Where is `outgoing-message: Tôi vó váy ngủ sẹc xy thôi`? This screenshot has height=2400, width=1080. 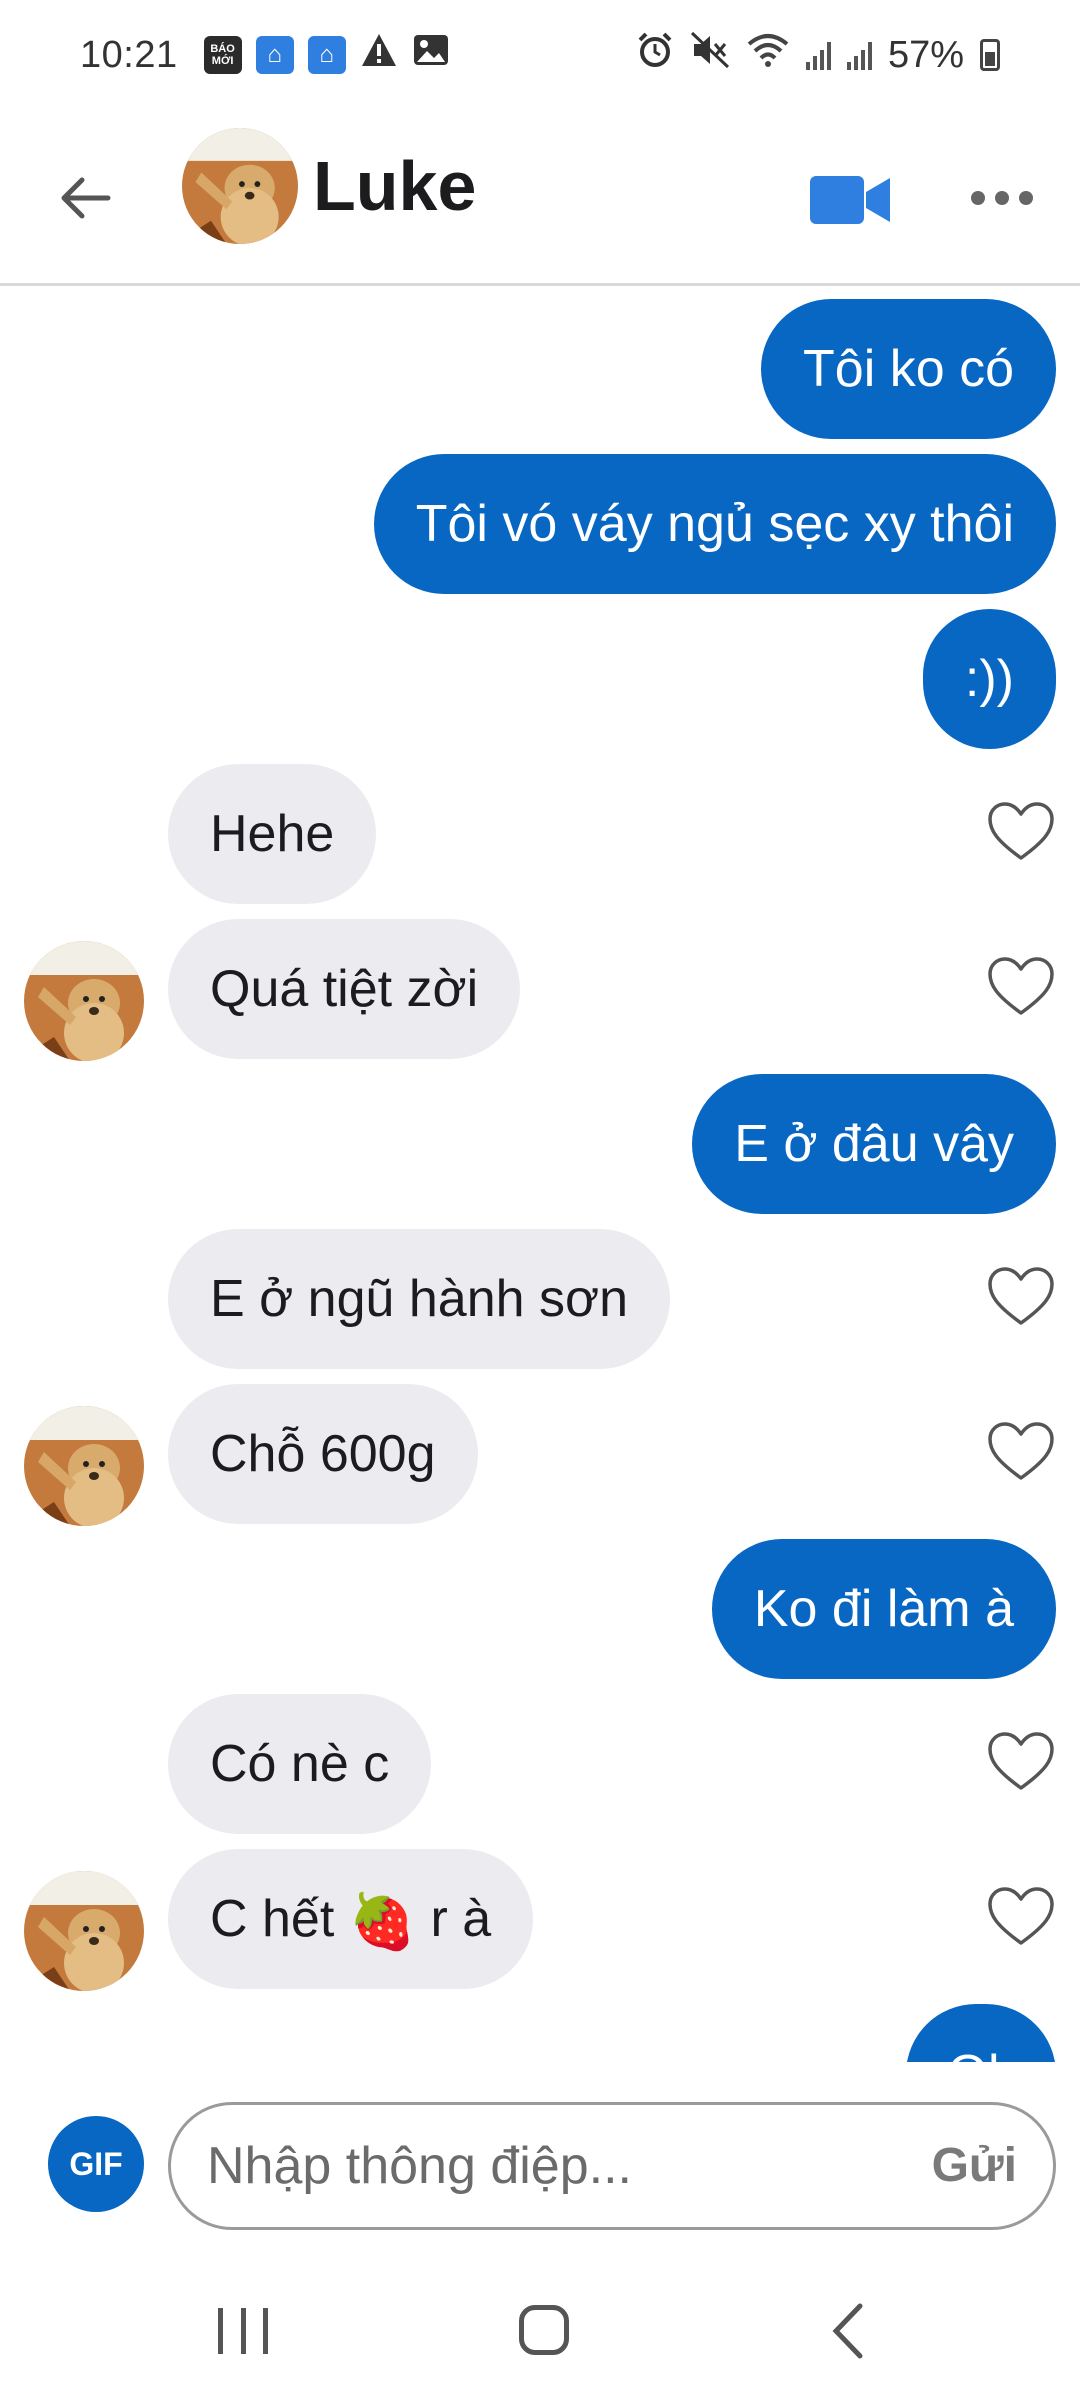 outgoing-message: Tôi vó váy ngủ sẹc xy thôi is located at coordinates (540, 524).